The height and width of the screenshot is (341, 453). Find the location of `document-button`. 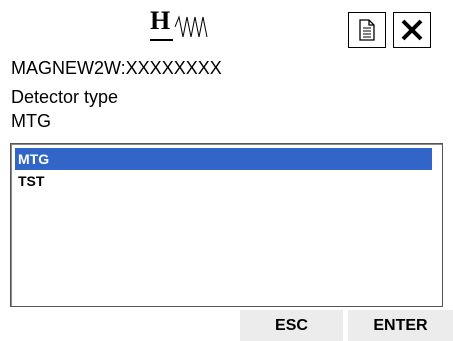

document-button is located at coordinates (367, 30).